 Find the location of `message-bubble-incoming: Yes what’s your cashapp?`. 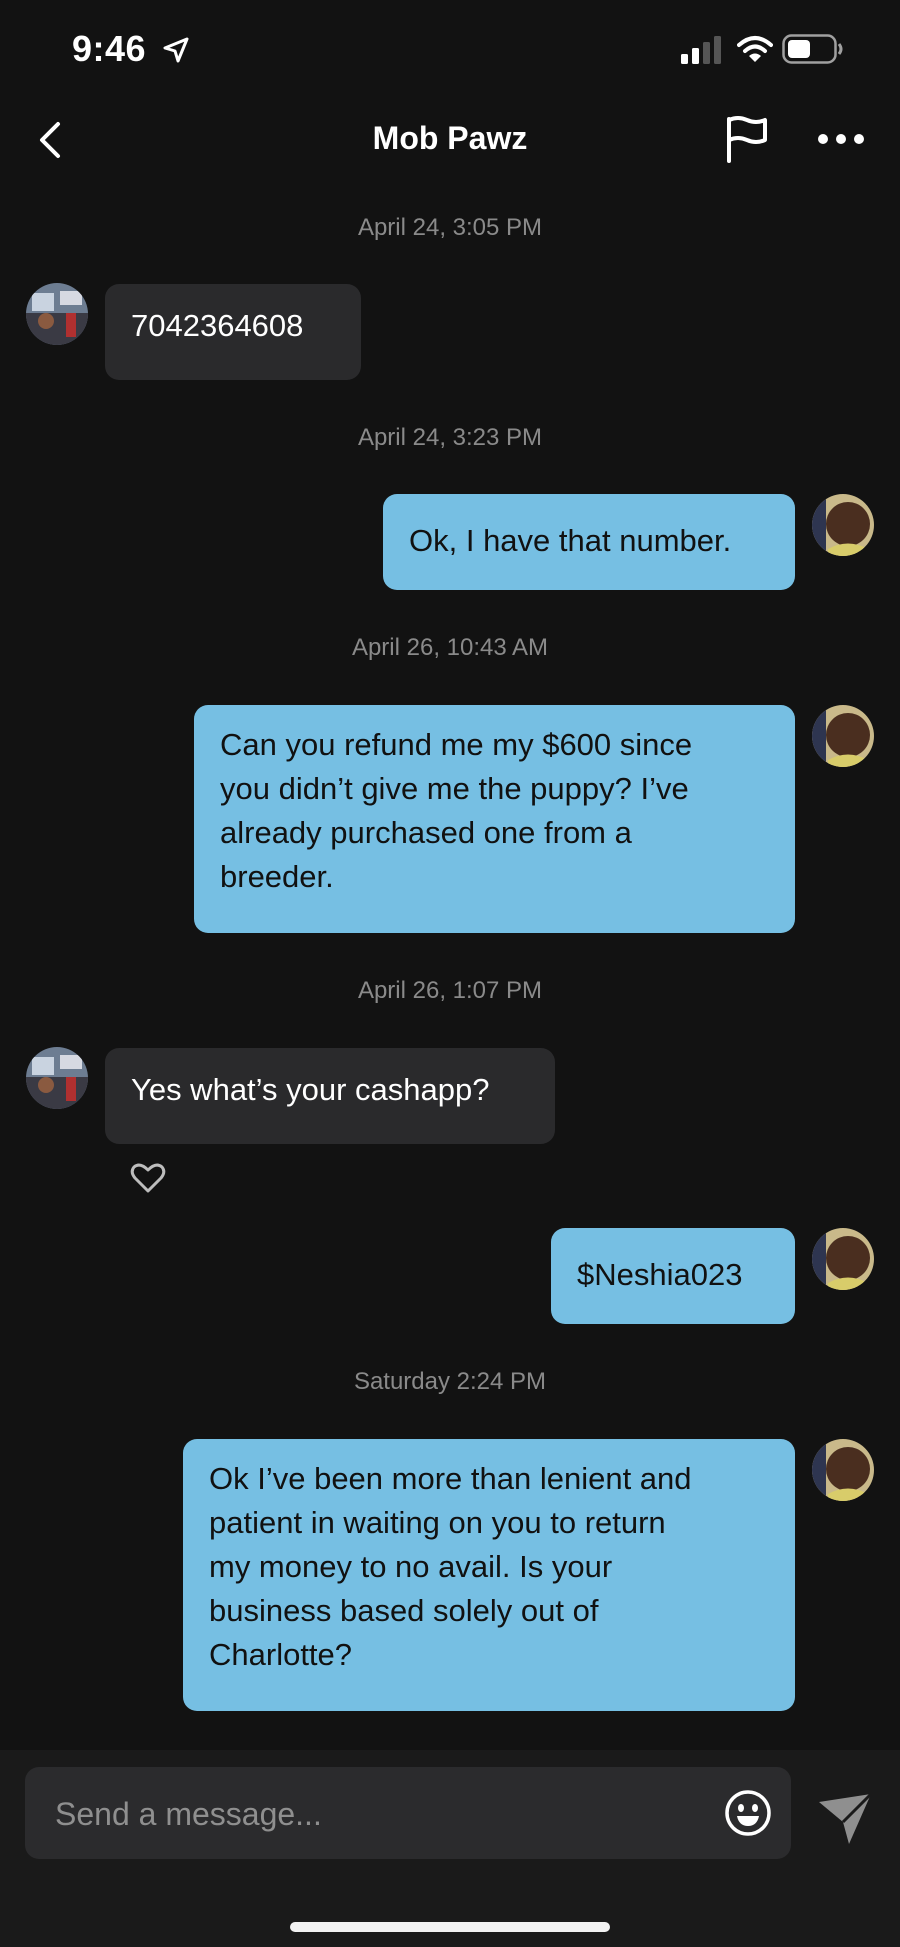

message-bubble-incoming: Yes what’s your cashapp? is located at coordinates (330, 1096).